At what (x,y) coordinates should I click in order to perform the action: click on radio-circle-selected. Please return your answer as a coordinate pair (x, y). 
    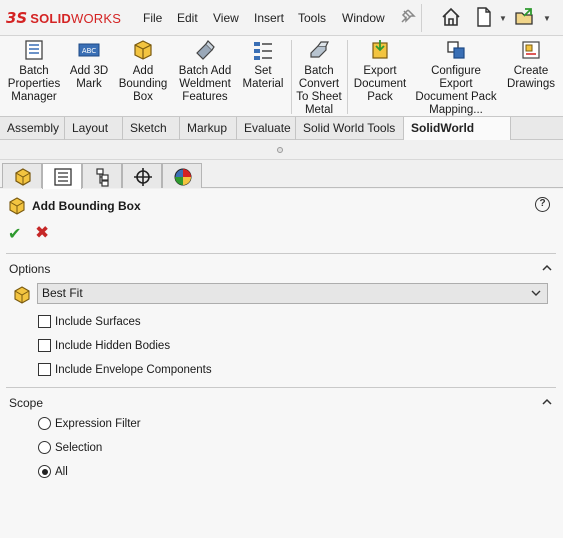
    Looking at the image, I should click on (44, 471).